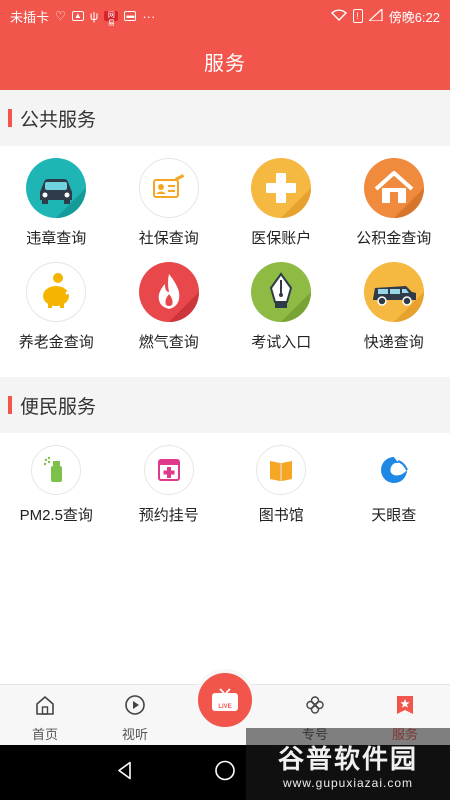 The height and width of the screenshot is (800, 450). I want to click on service-item-pension: 养老金查询, so click(56, 302).